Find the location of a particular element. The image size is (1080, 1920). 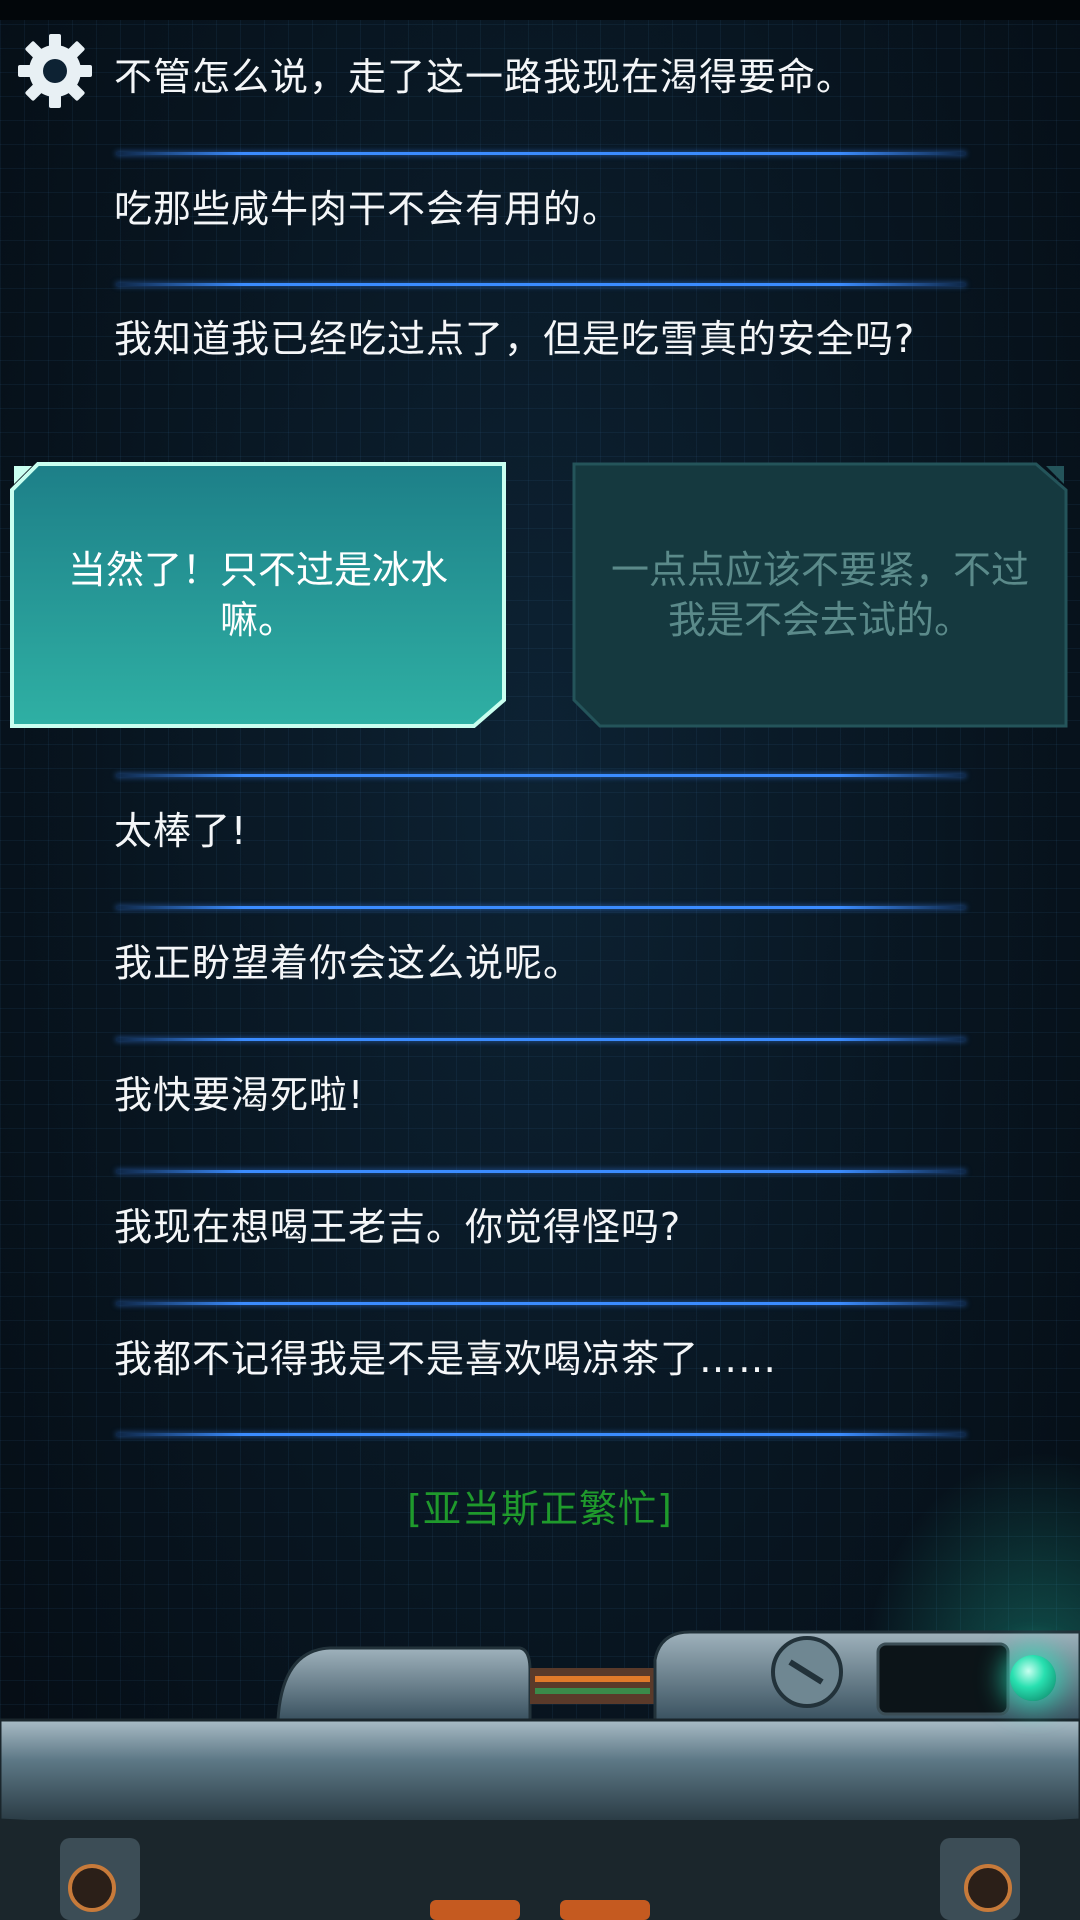

chat-message: 我正盼望着你会这么说呢。 is located at coordinates (348, 963).